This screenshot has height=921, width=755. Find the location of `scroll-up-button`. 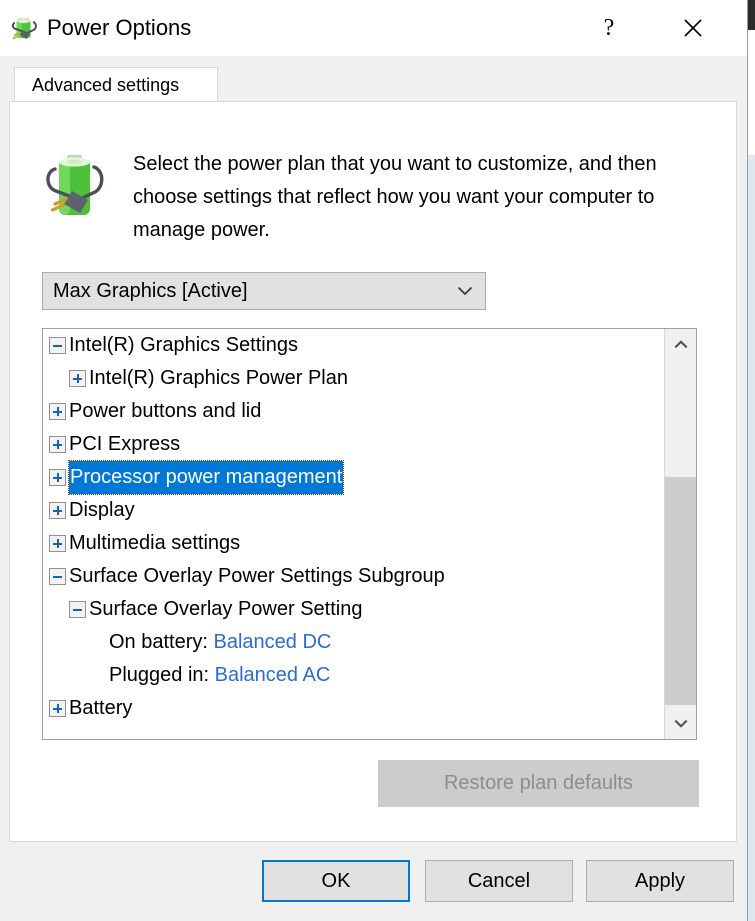

scroll-up-button is located at coordinates (680, 344).